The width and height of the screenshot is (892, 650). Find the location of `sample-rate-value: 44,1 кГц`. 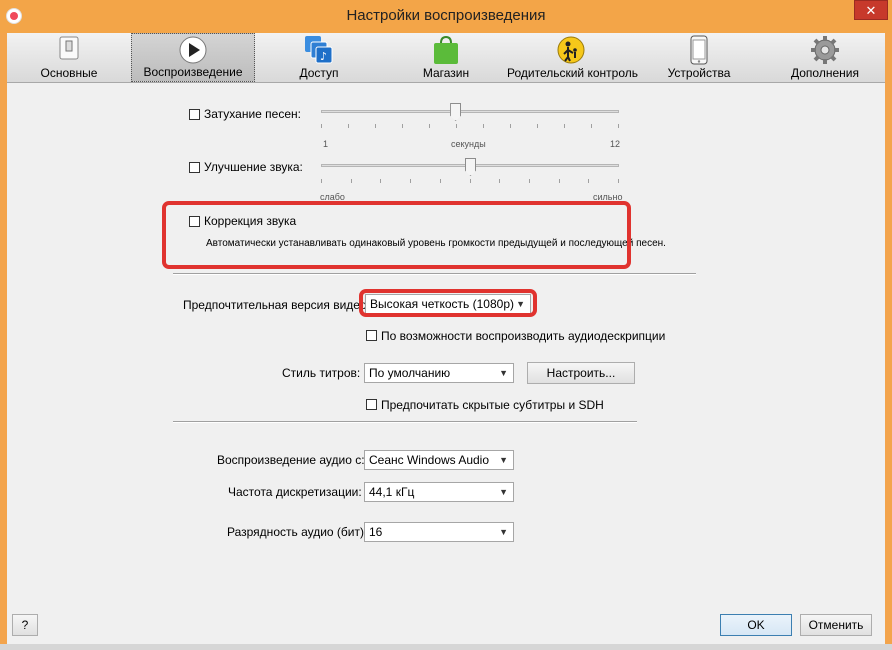

sample-rate-value: 44,1 кГц is located at coordinates (392, 492).